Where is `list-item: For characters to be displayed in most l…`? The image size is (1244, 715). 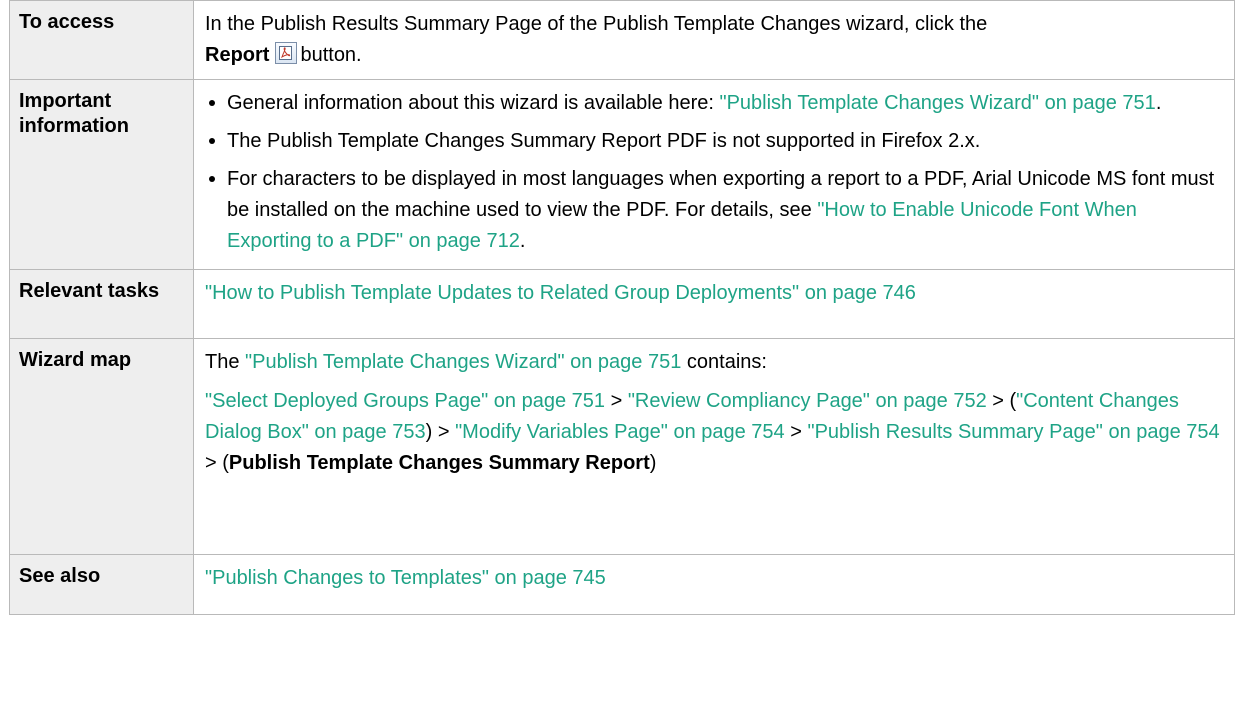
list-item: For characters to be displayed in most l… is located at coordinates (714, 210).